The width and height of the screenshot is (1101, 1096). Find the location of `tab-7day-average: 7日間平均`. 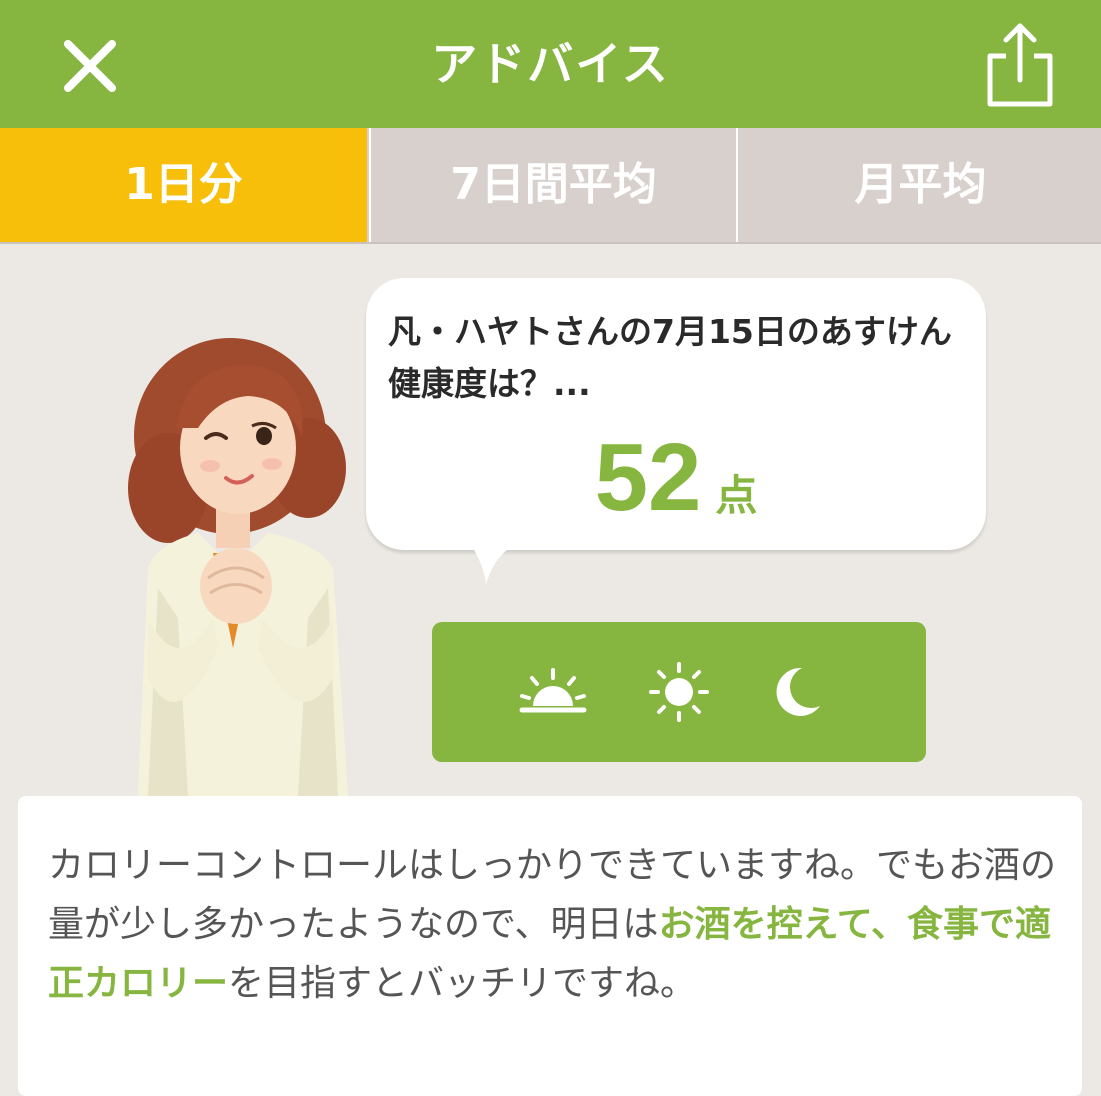

tab-7day-average: 7日間平均 is located at coordinates (552, 185).